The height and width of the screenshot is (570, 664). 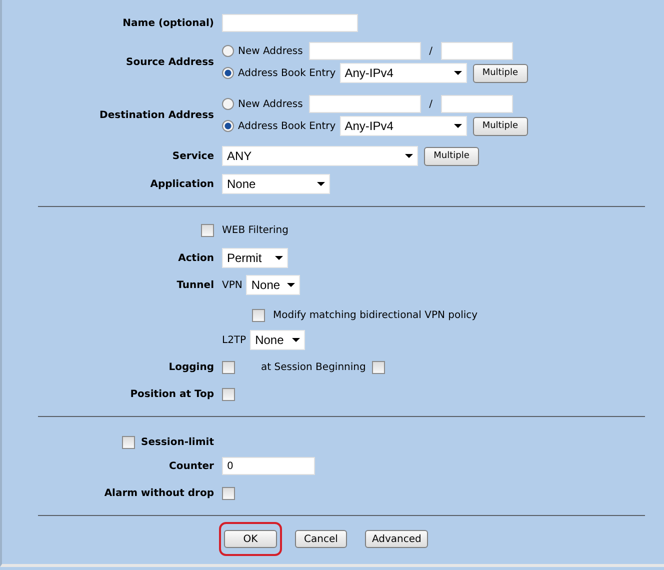 I want to click on field-label: Action, so click(x=196, y=258).